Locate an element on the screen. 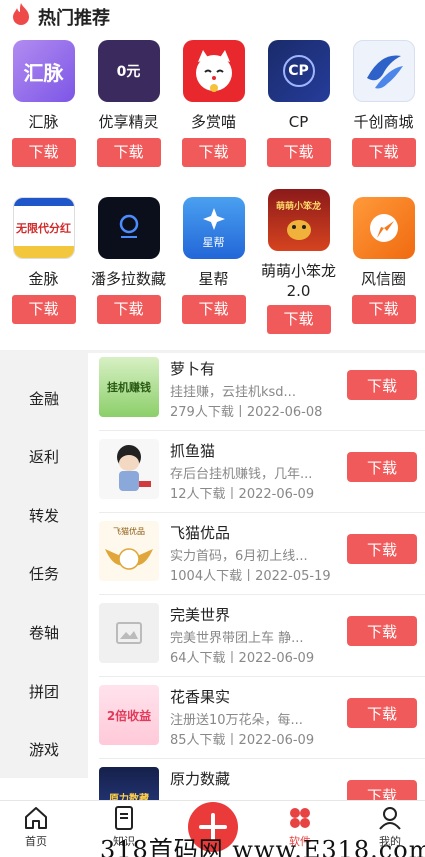  app-name: CP is located at coordinates (298, 122).